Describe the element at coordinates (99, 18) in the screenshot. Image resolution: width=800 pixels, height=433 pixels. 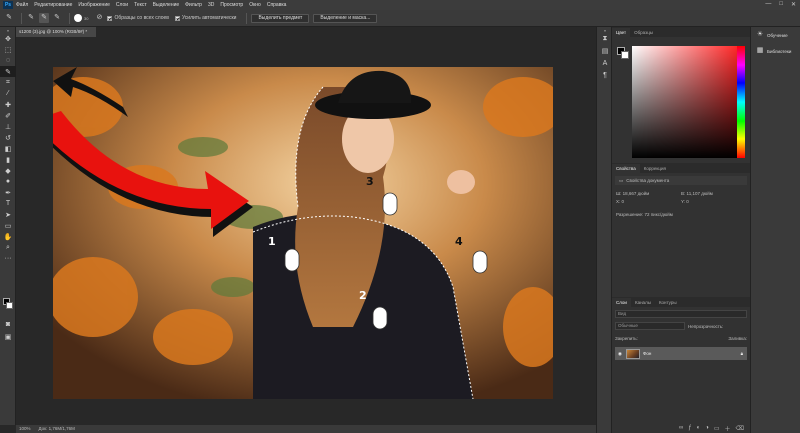
I see `brush-angle-icon: ⊘` at that location.